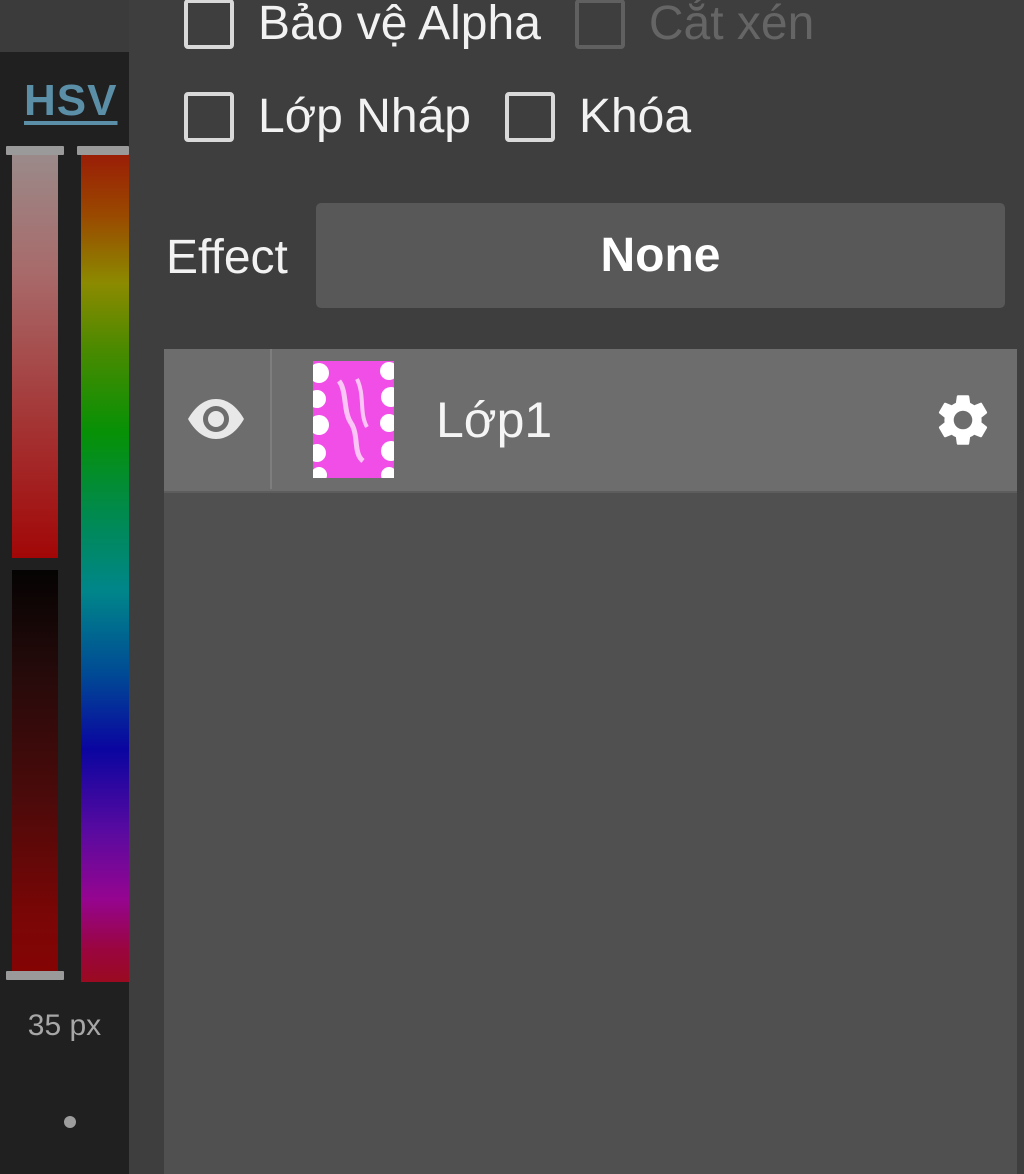  I want to click on eye-icon, so click(216, 419).